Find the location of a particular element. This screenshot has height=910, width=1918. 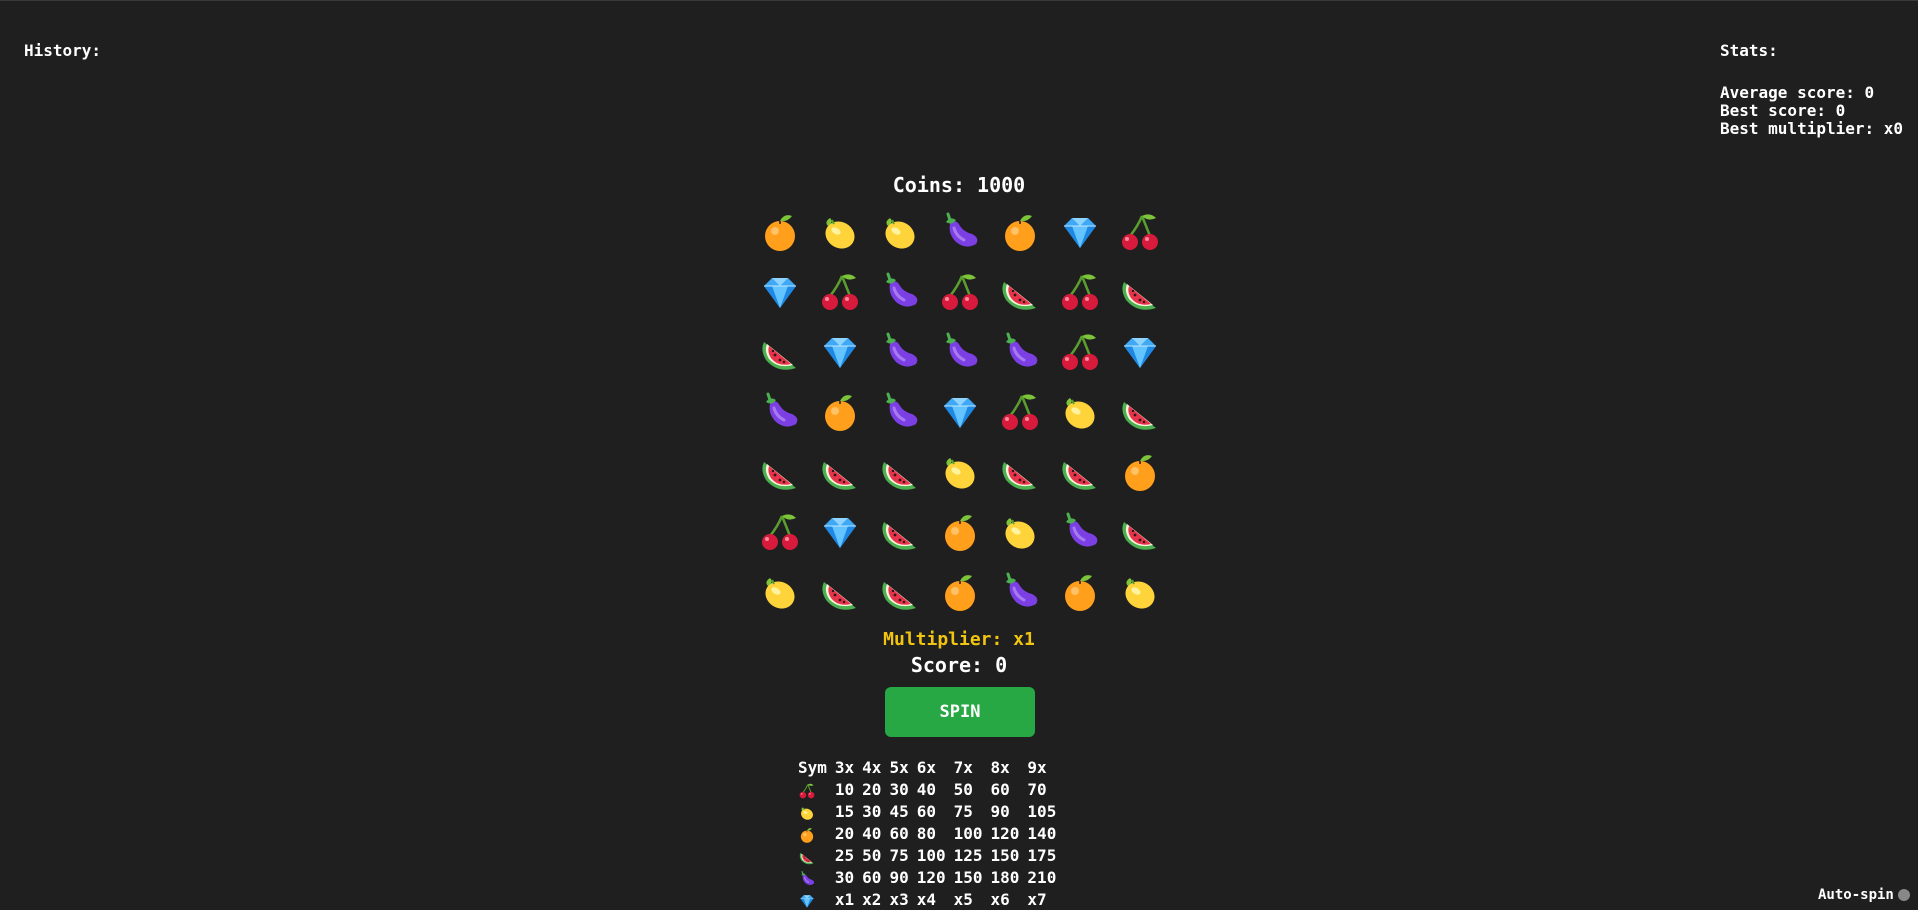

paytable-value: 30 is located at coordinates (844, 877).